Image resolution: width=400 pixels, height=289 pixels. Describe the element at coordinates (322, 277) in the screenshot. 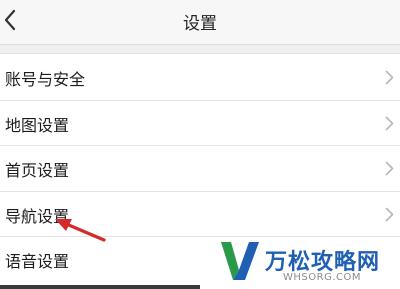

I see `watermark-site: WHSORG.COM` at that location.